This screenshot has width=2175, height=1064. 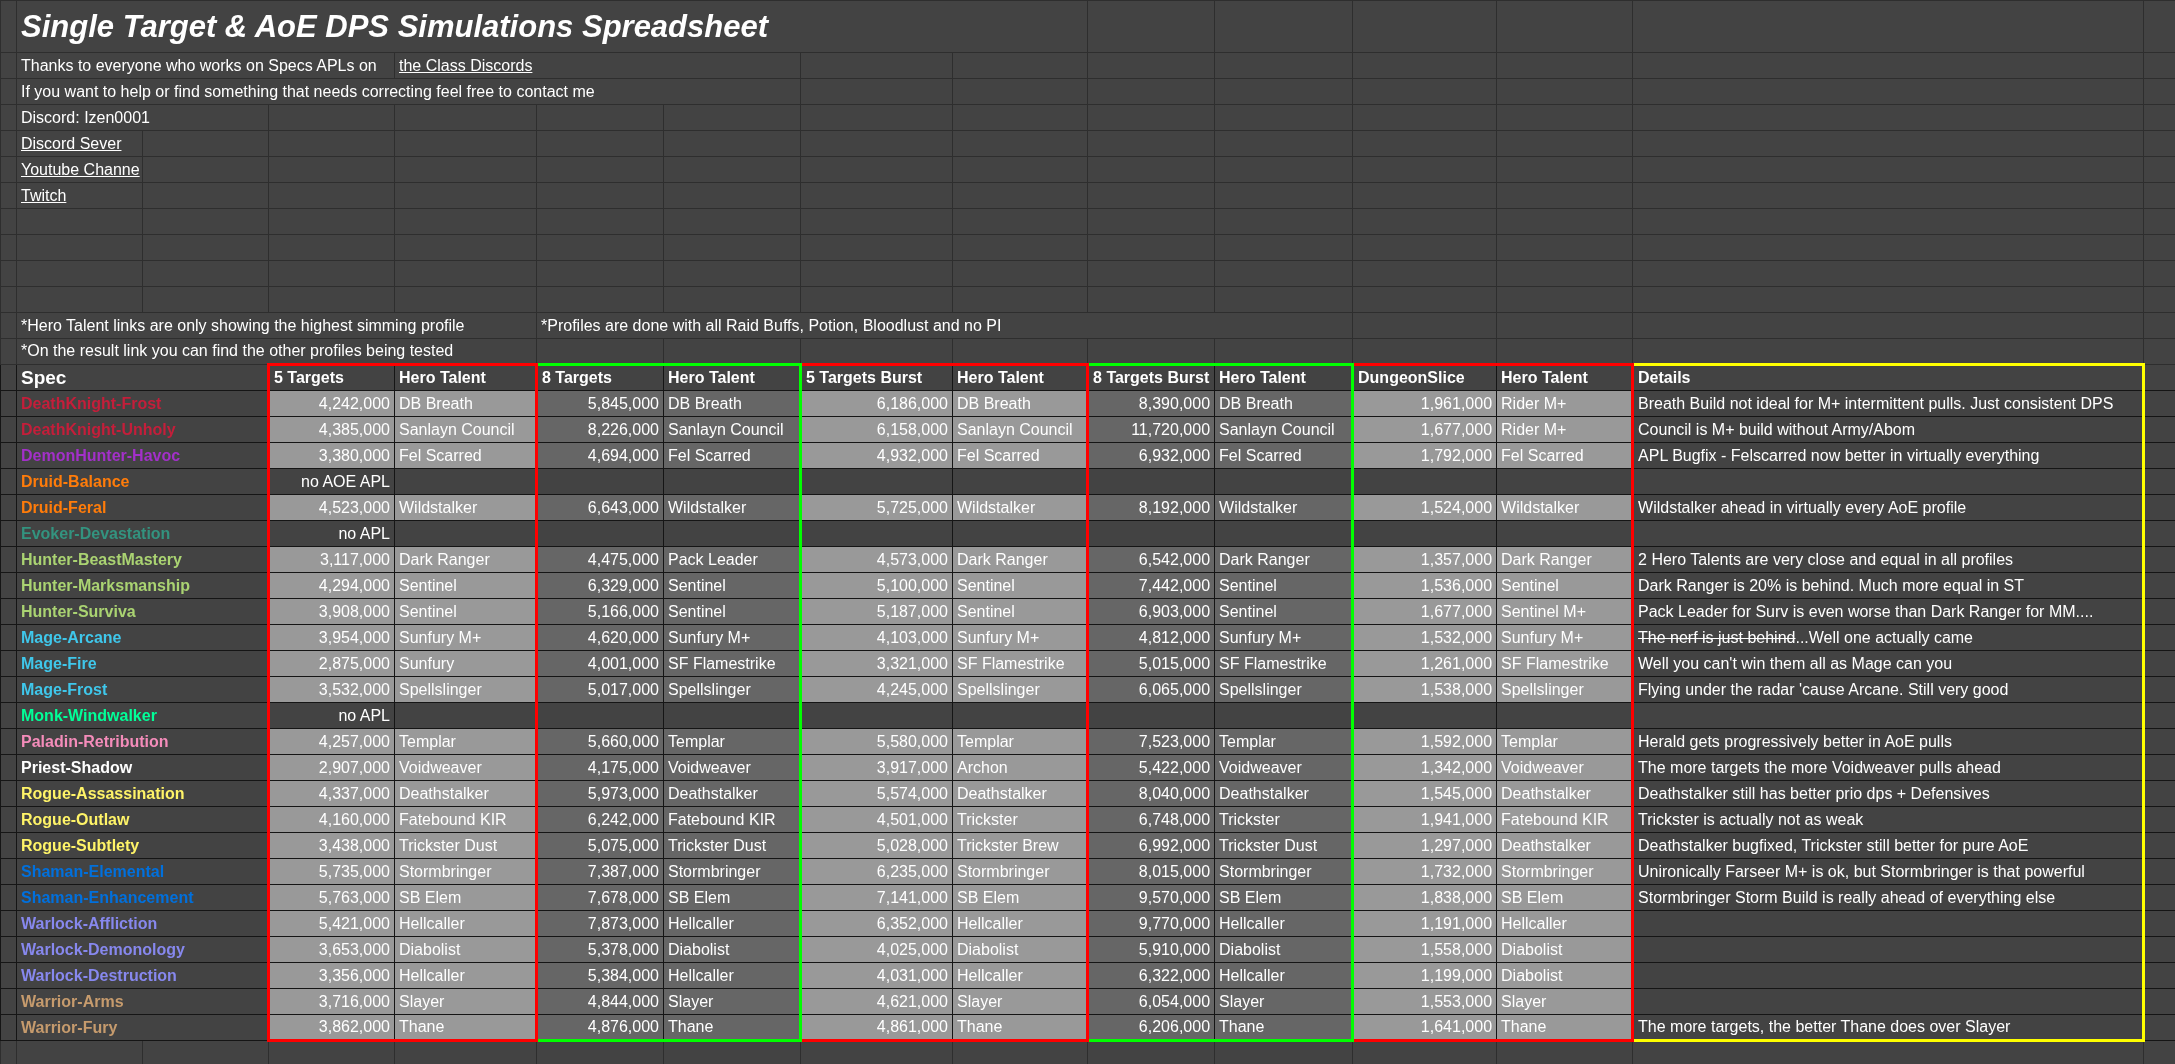 I want to click on table-cell: 6,158,000, so click(x=876, y=429).